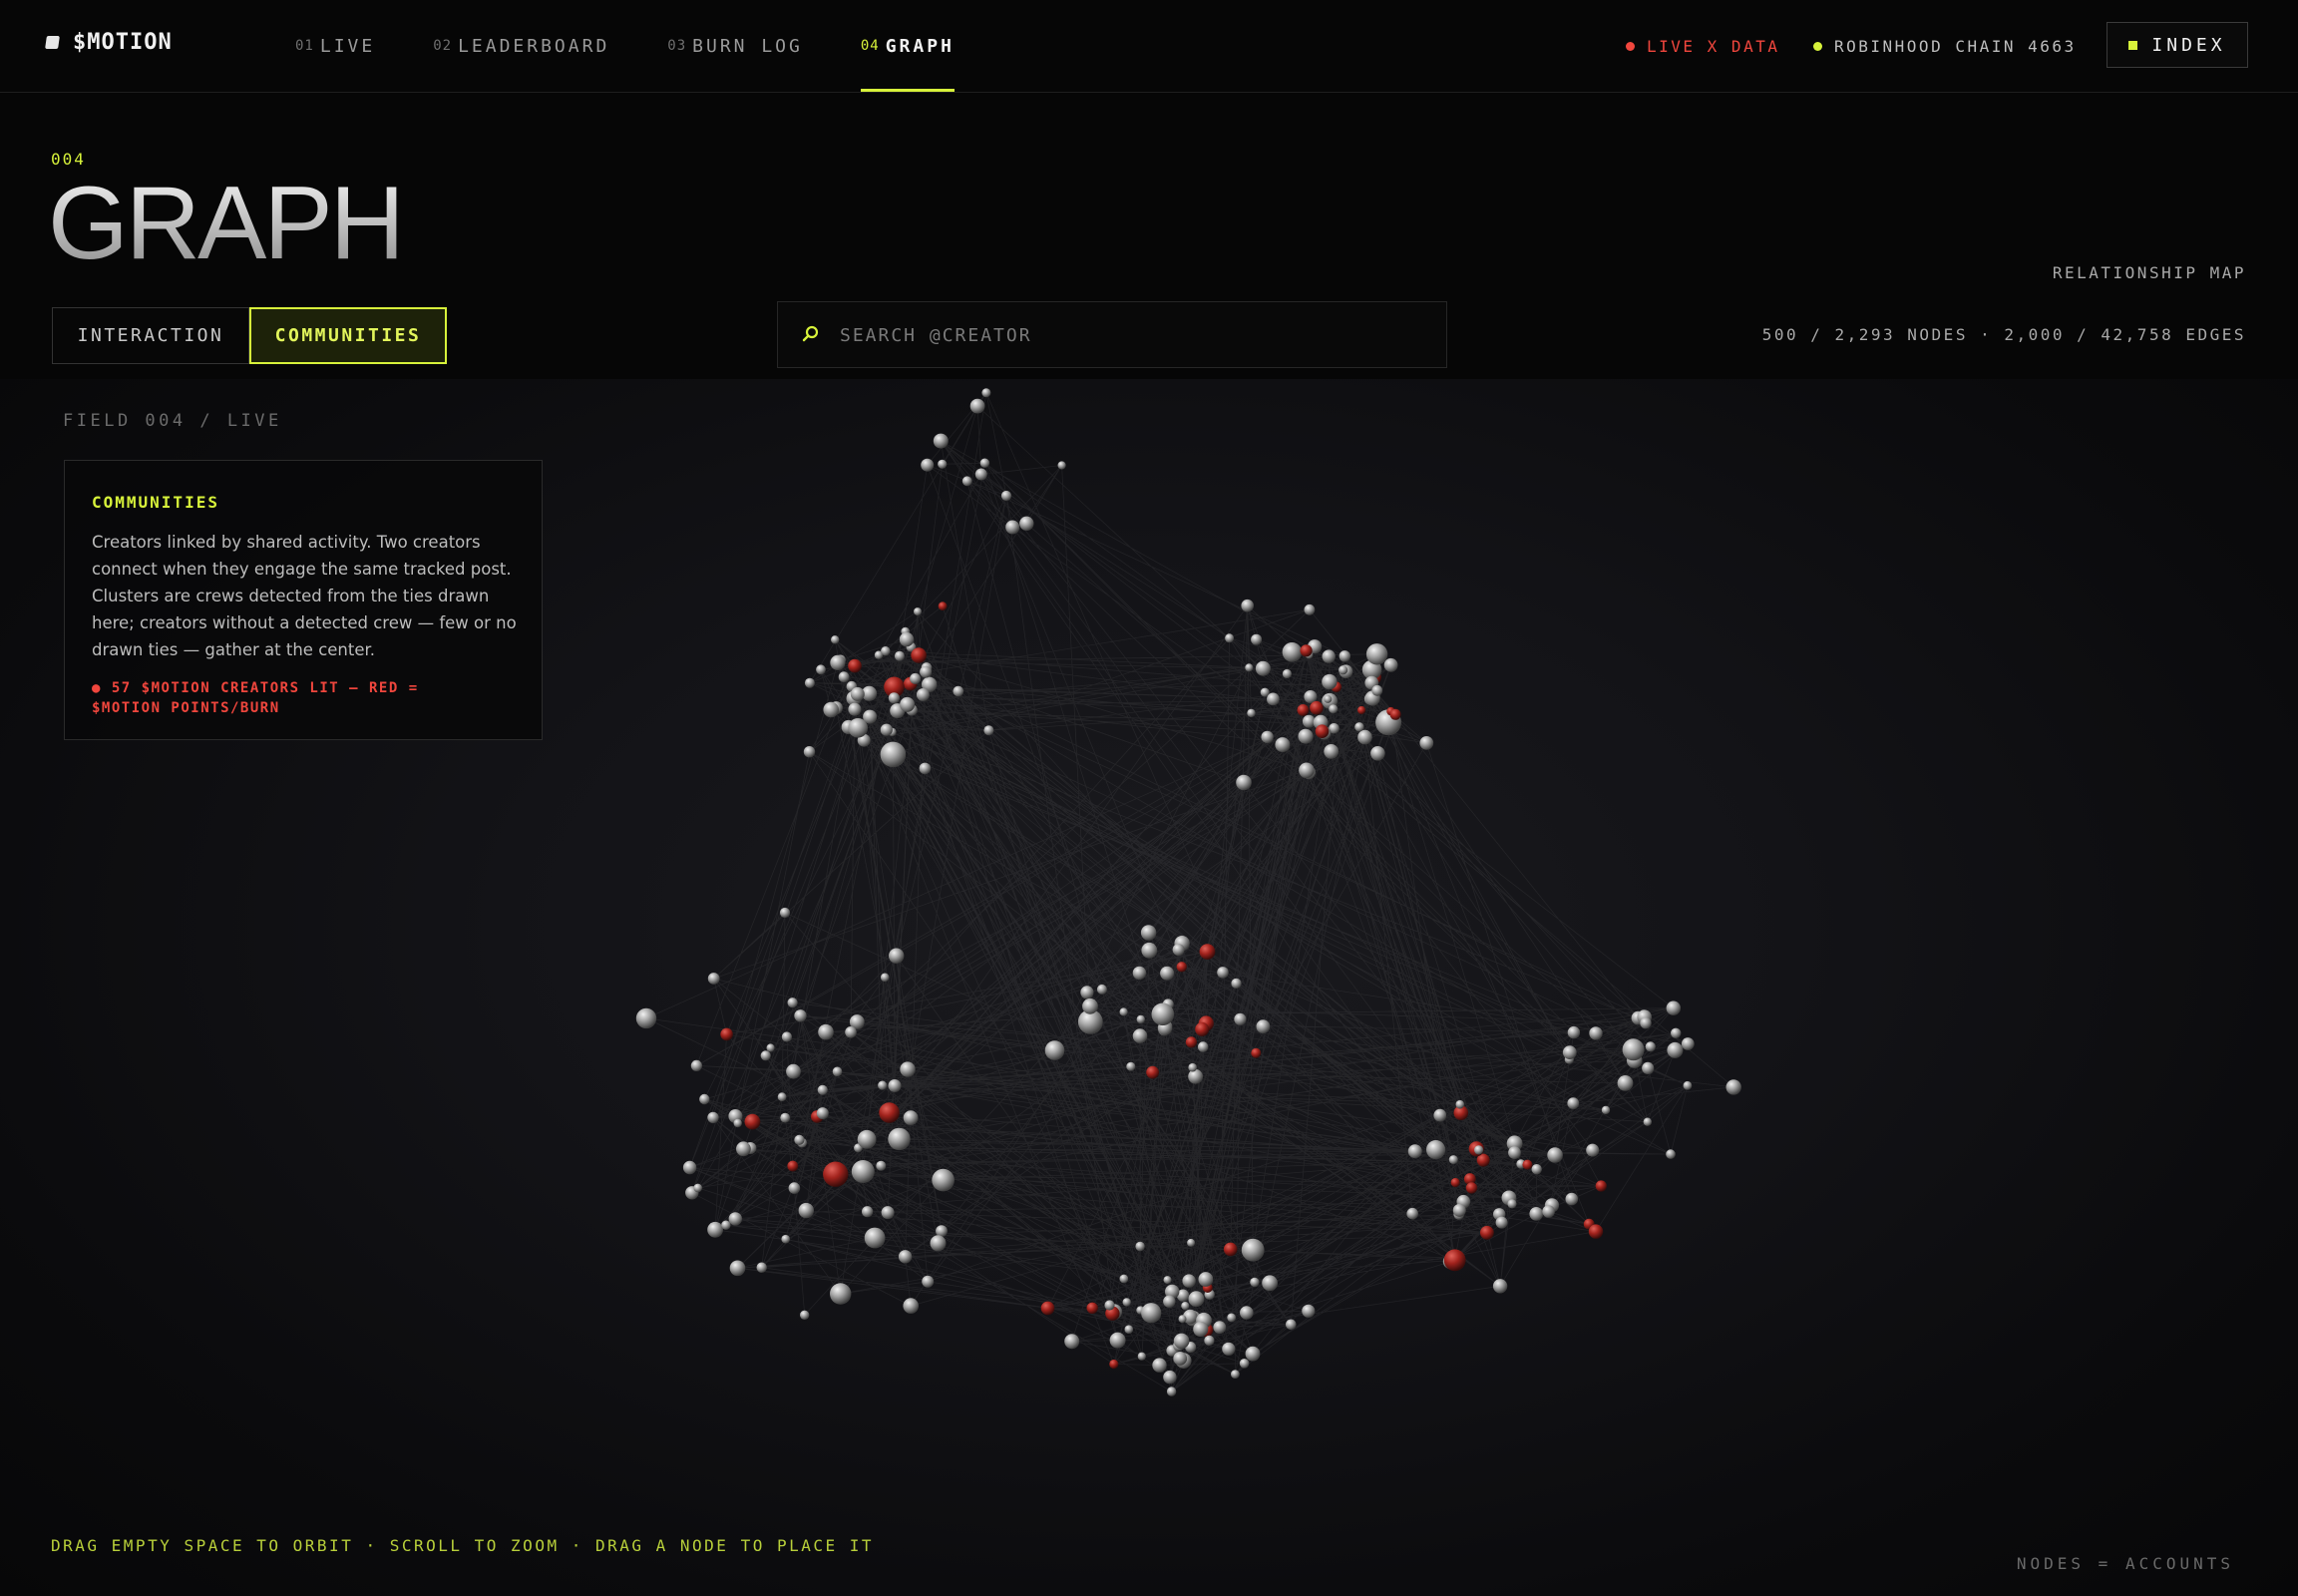 This screenshot has height=1596, width=2298. Describe the element at coordinates (150, 335) in the screenshot. I see `interaction-mode-button: INTERACTION` at that location.